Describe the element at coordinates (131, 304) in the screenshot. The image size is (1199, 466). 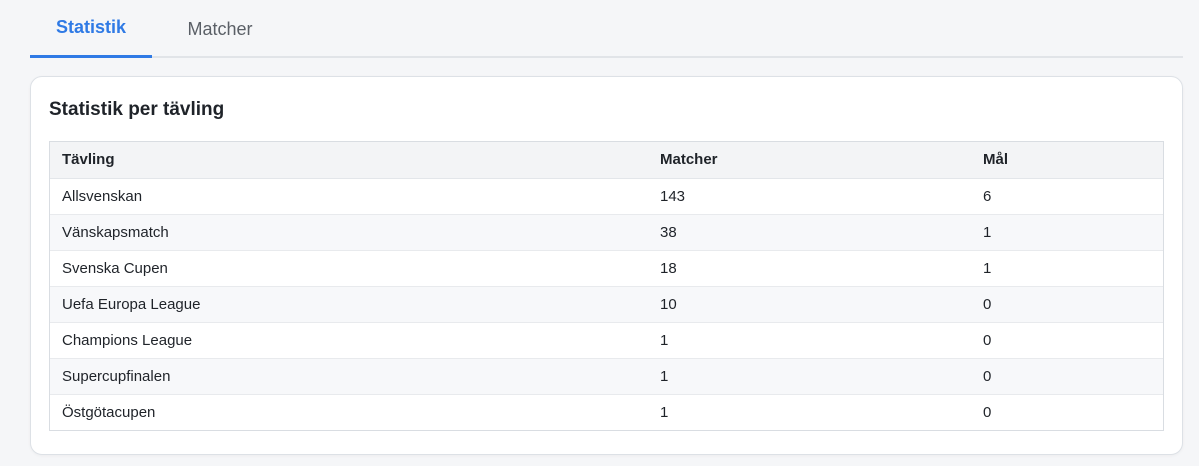
I see `cell-competition: Uefa Europa League` at that location.